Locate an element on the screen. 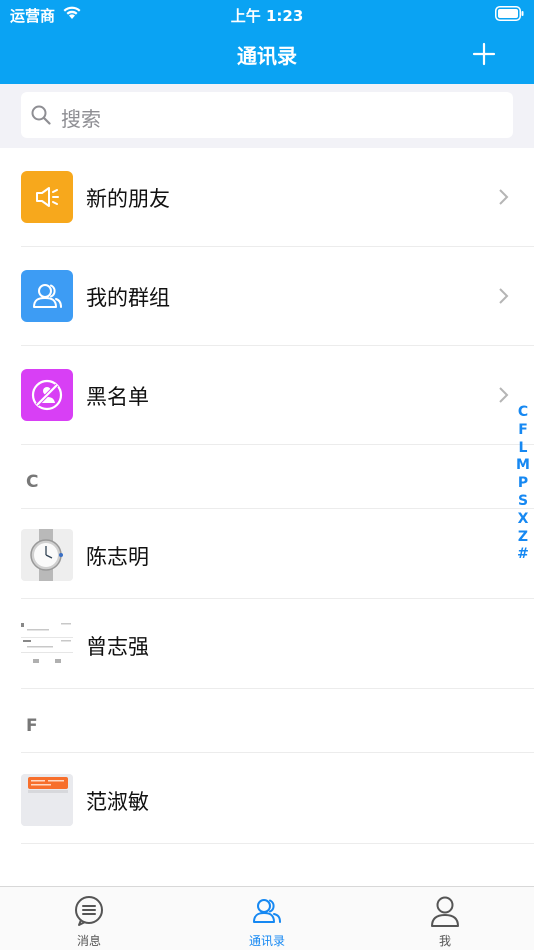 The image size is (534, 950). contact-name: 陈志明 is located at coordinates (117, 557).